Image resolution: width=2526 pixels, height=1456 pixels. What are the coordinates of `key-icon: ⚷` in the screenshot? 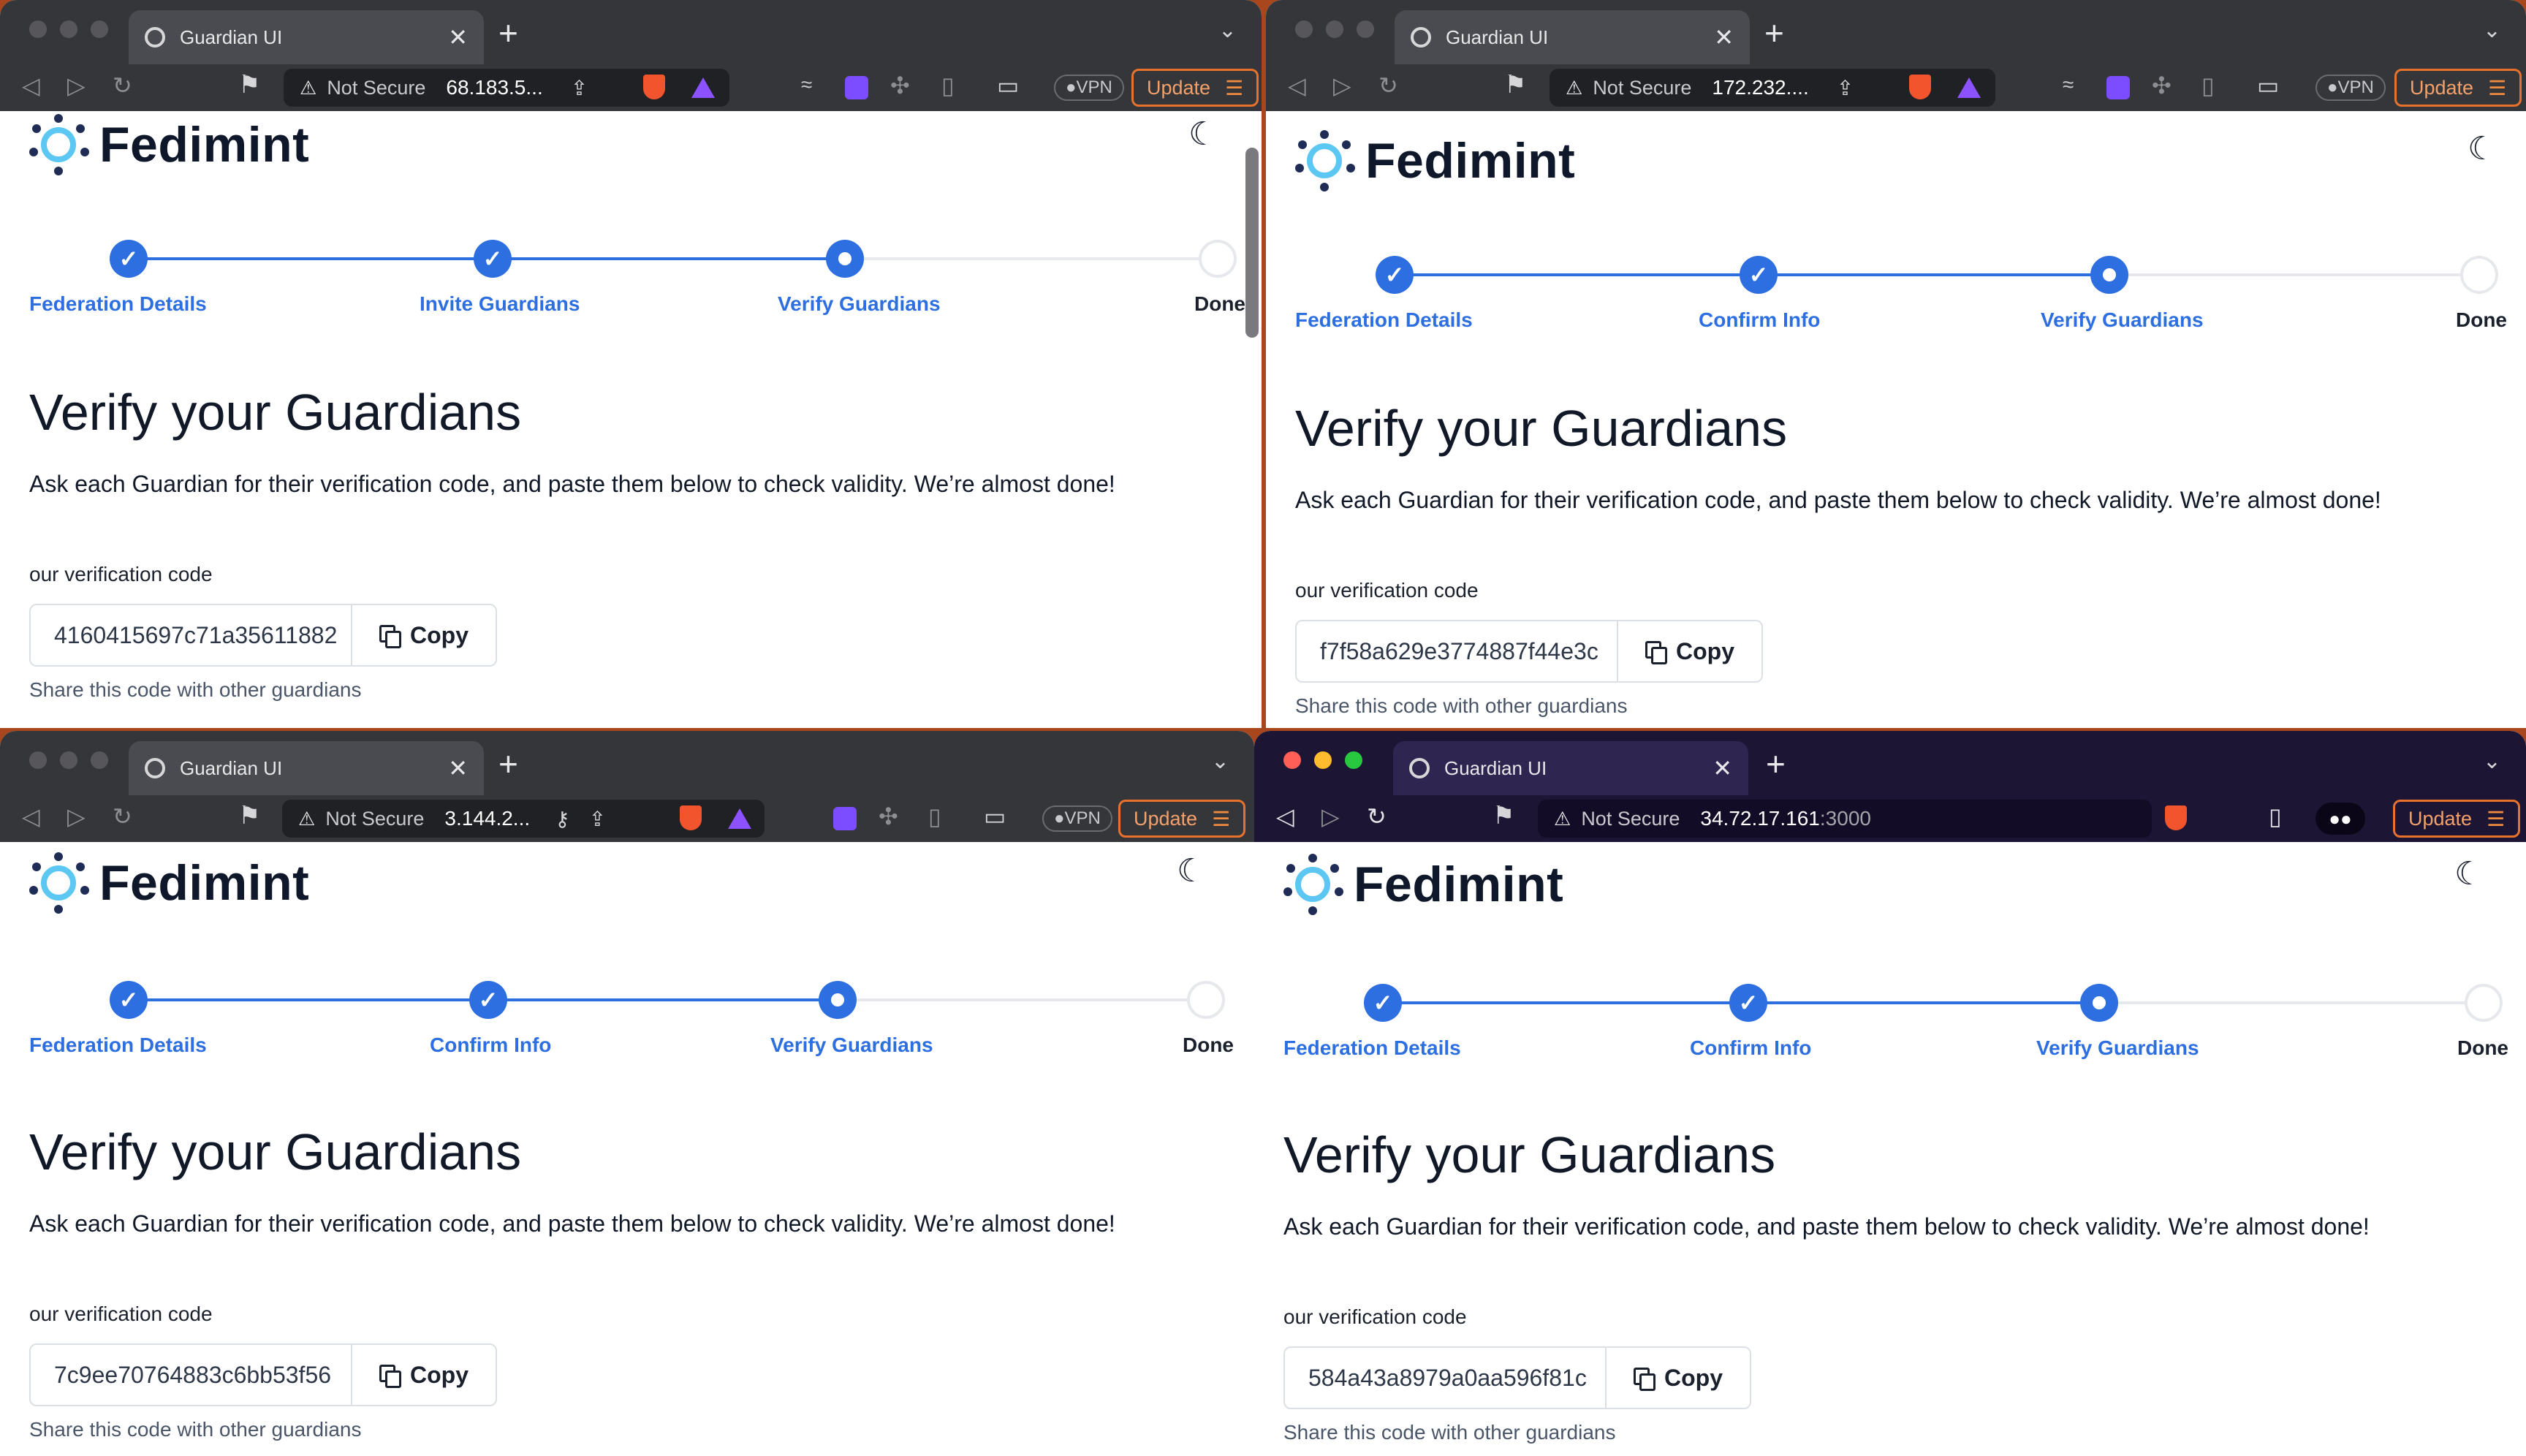 It's located at (562, 819).